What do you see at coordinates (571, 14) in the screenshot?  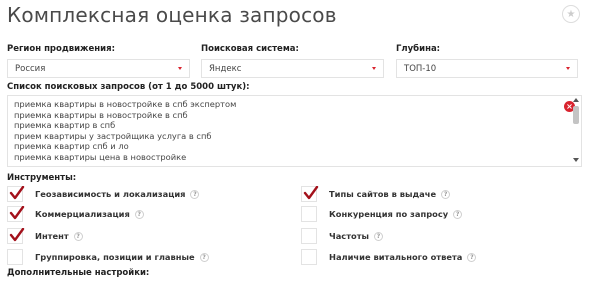 I see `star-icon: ★` at bounding box center [571, 14].